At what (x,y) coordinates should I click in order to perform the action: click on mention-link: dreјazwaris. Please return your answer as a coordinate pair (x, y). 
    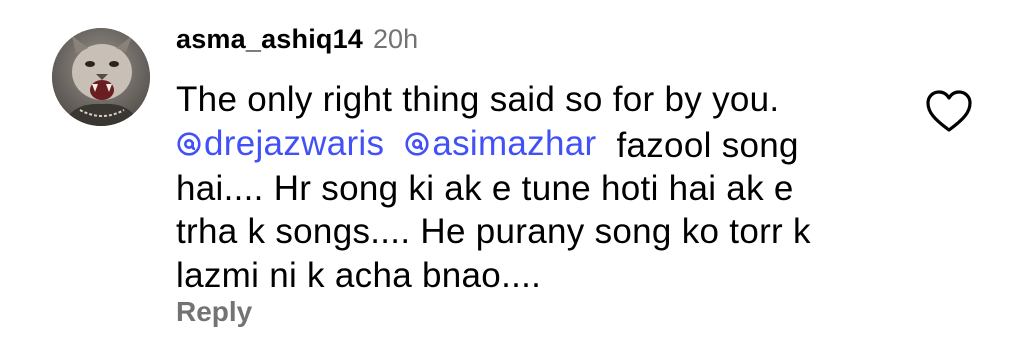
    Looking at the image, I should click on (280, 144).